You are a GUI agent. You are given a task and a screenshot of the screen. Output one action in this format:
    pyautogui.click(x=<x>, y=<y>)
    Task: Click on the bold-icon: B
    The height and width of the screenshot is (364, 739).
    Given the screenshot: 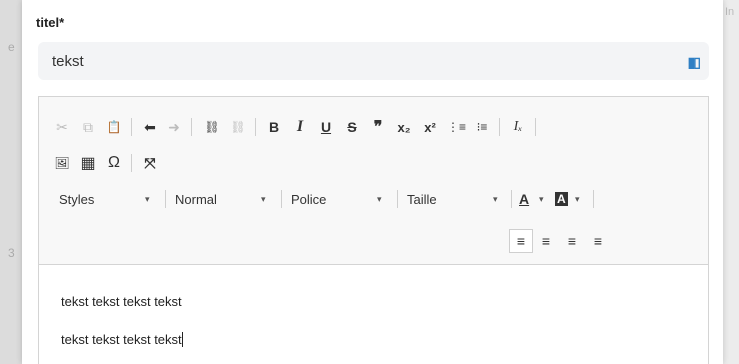 What is the action you would take?
    pyautogui.click(x=274, y=127)
    